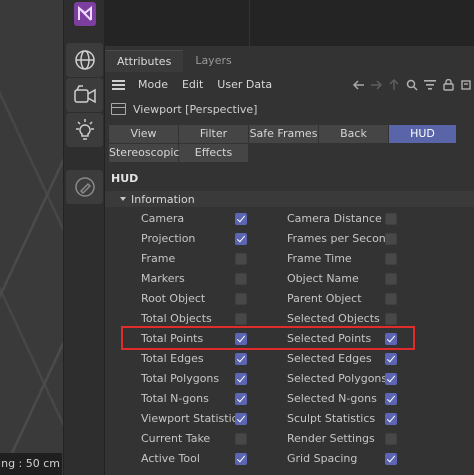 The width and height of the screenshot is (474, 475). What do you see at coordinates (123, 199) in the screenshot?
I see `expand-triangle-icon` at bounding box center [123, 199].